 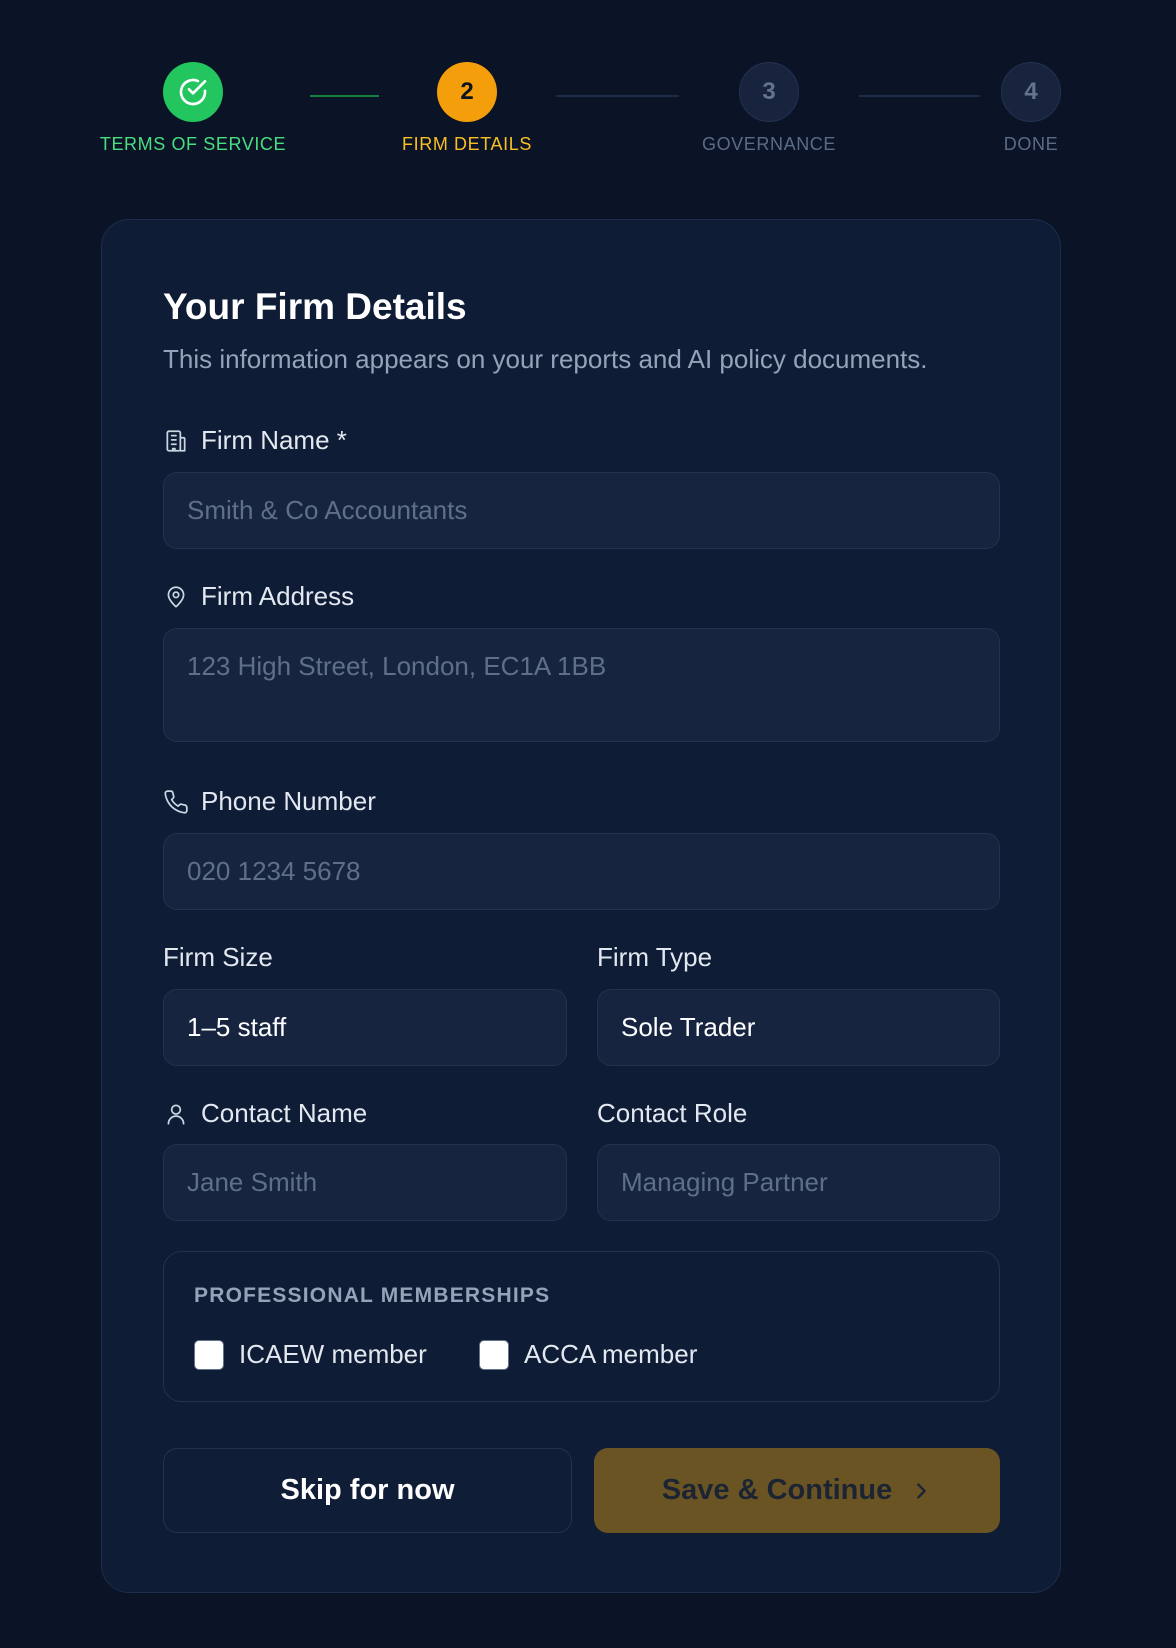 What do you see at coordinates (315, 306) in the screenshot?
I see `page-title: Your Firm Details` at bounding box center [315, 306].